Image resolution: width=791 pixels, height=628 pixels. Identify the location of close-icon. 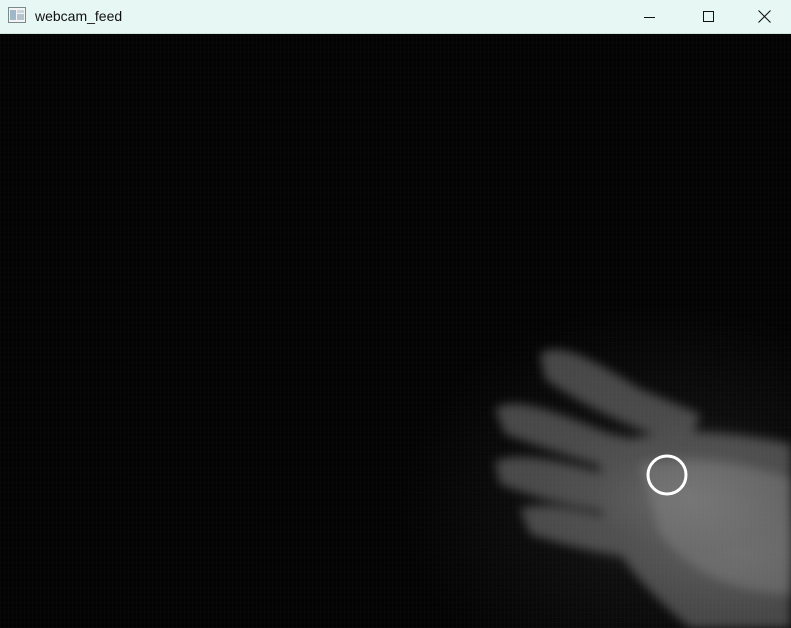
(764, 16).